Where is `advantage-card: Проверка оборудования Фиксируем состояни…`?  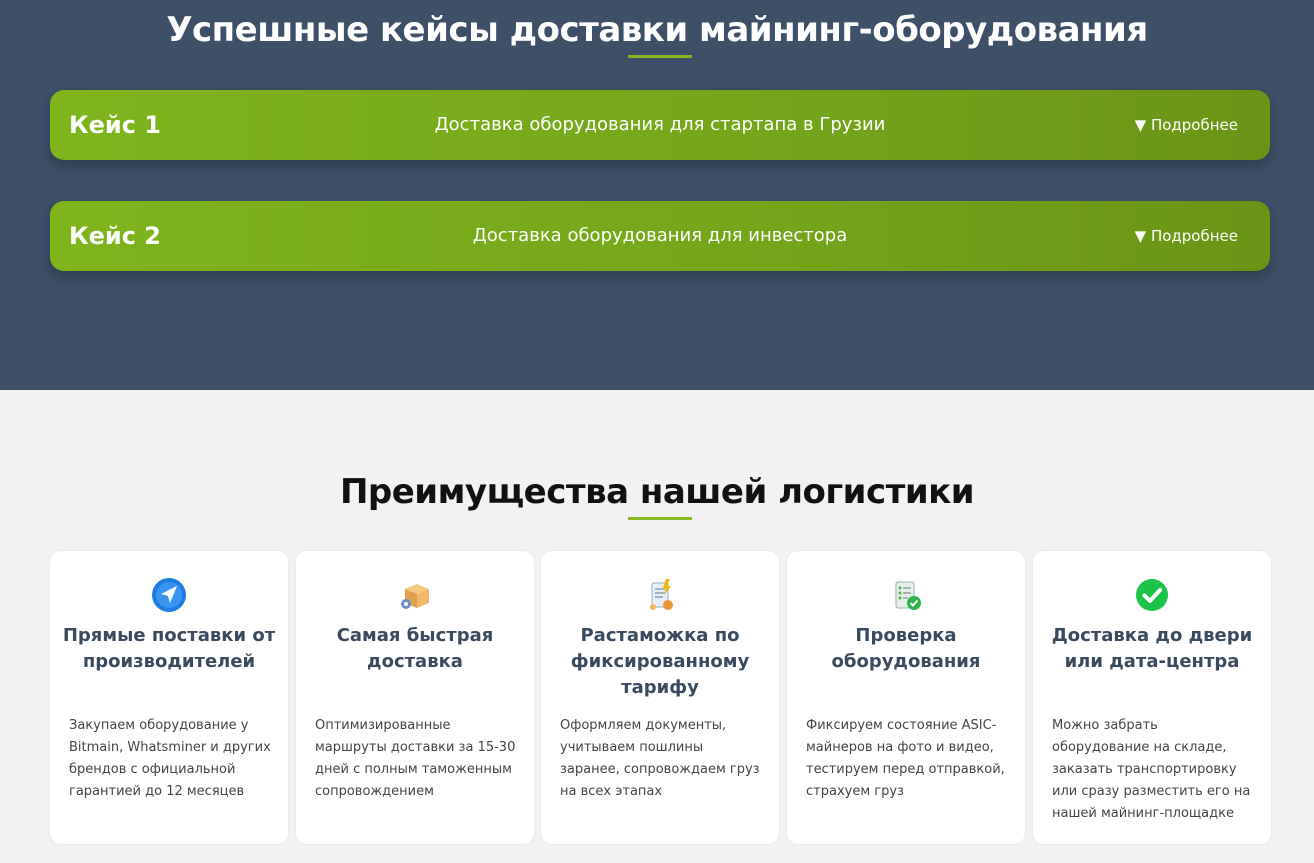
advantage-card: Проверка оборудования Фиксируем состояни… is located at coordinates (906, 697).